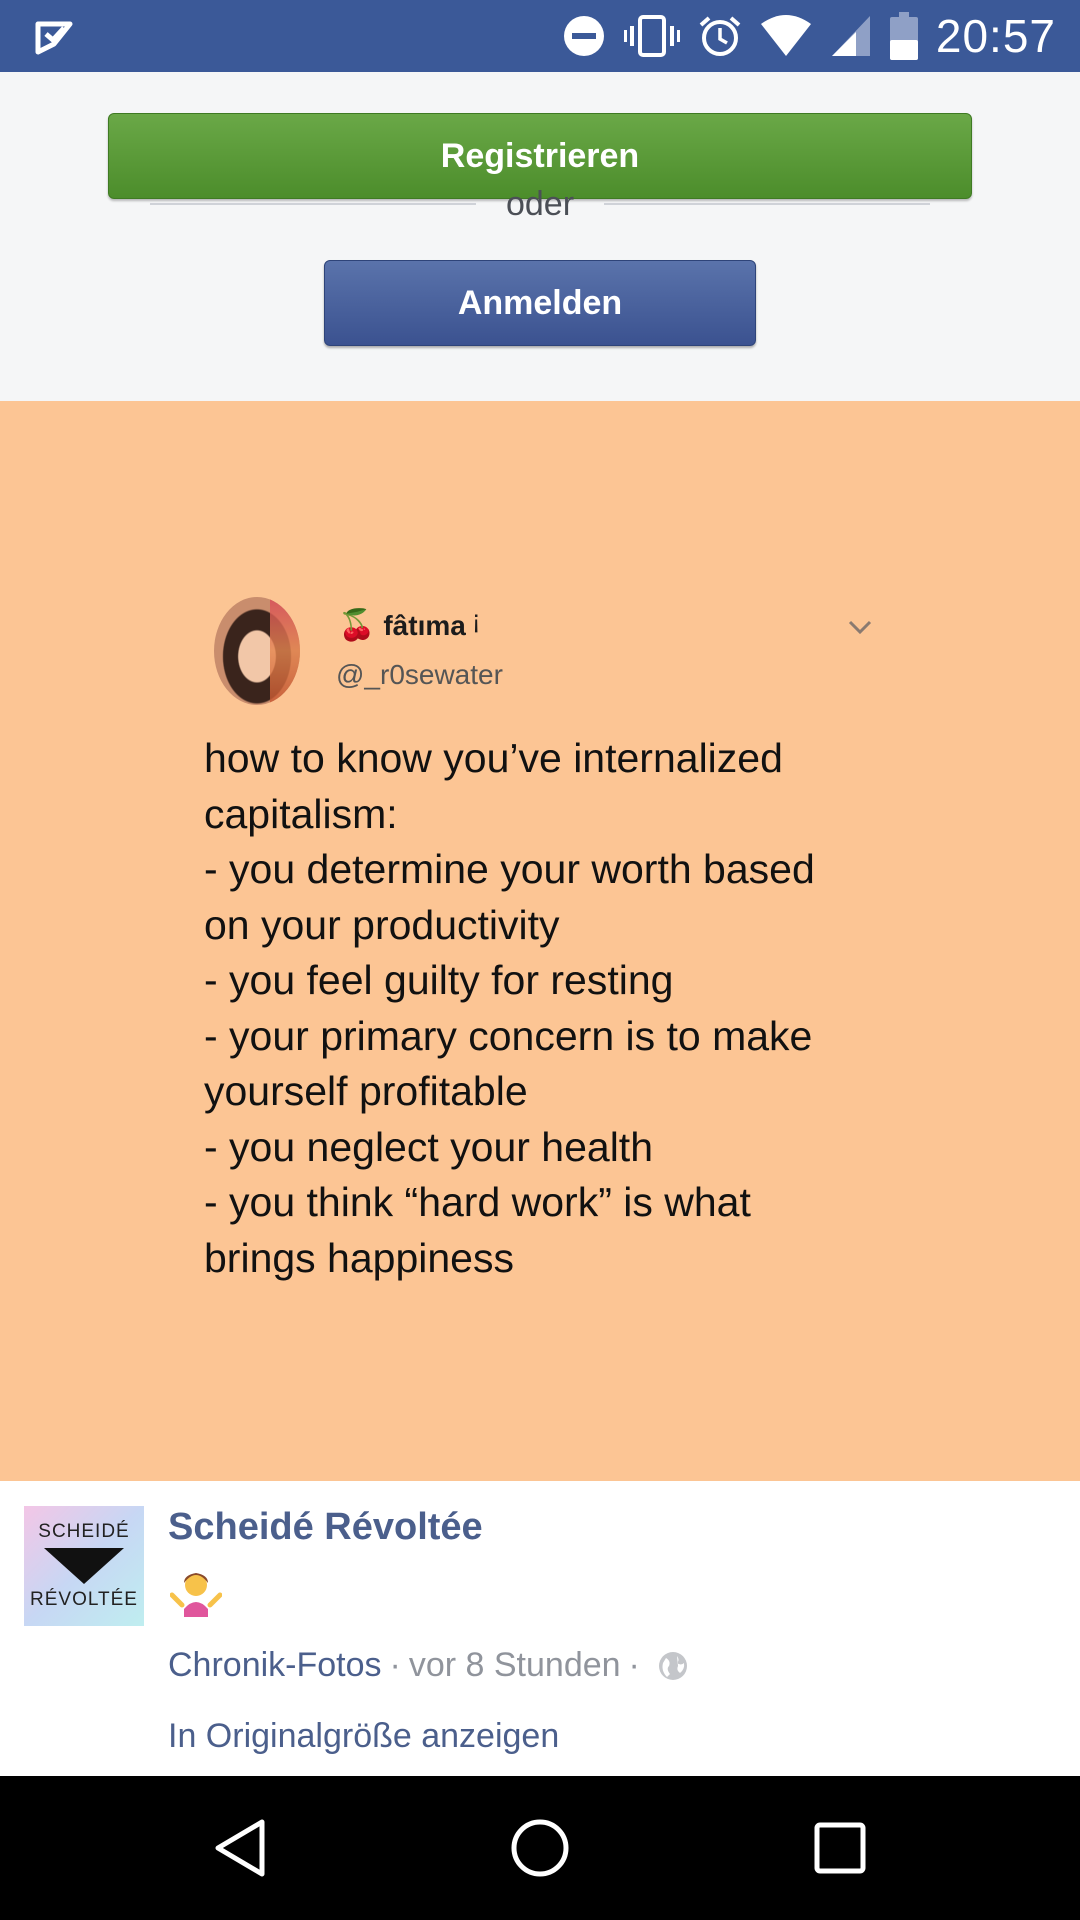  I want to click on view-full-size-link: In Originalgröße anzeigen, so click(363, 1736).